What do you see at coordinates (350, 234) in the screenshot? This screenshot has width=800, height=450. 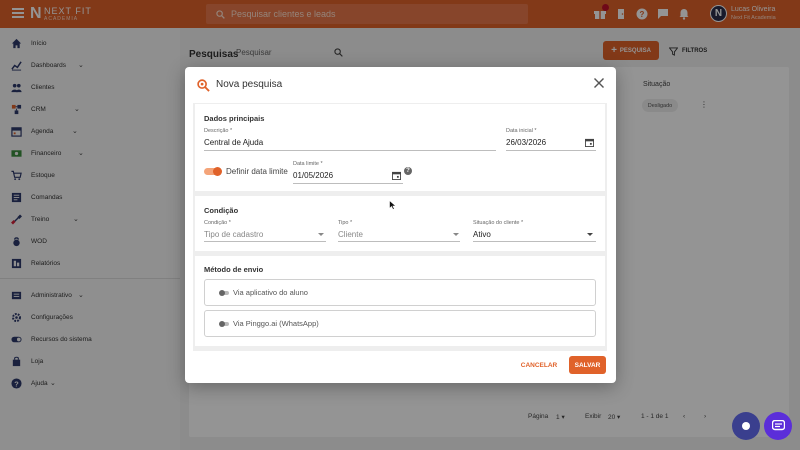 I see `tipo-select: Cliente` at bounding box center [350, 234].